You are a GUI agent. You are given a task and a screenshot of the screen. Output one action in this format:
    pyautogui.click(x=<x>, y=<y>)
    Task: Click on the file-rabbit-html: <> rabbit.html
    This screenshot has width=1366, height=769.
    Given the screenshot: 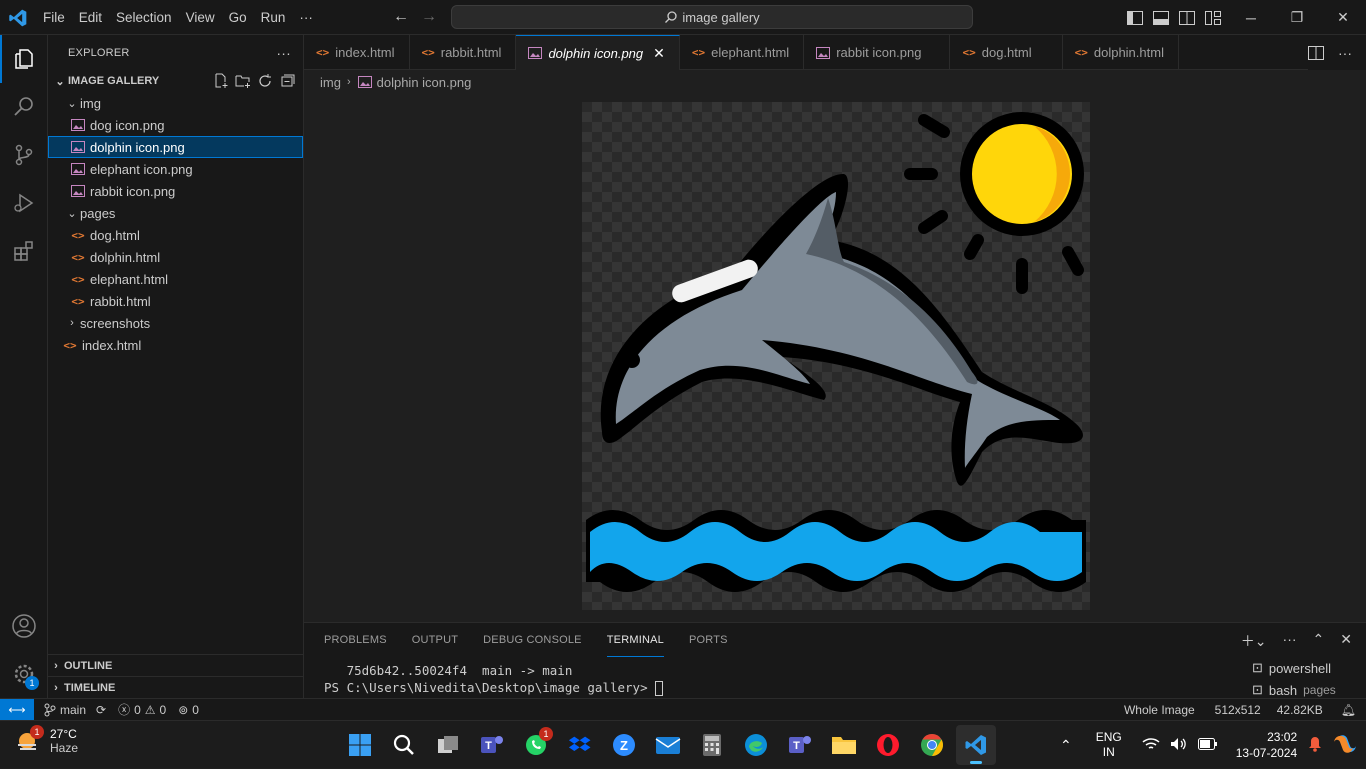 What is the action you would take?
    pyautogui.click(x=175, y=301)
    